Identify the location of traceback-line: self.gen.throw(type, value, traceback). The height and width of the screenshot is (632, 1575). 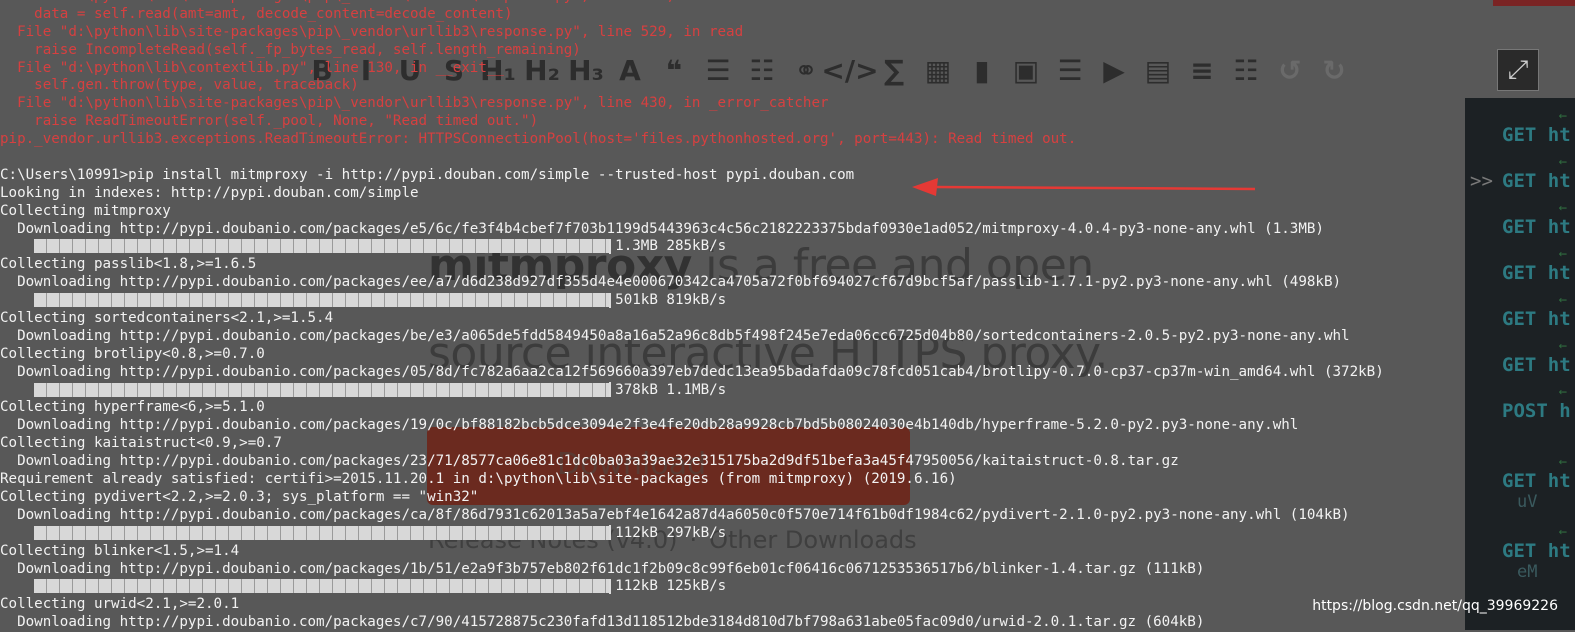
(179, 85).